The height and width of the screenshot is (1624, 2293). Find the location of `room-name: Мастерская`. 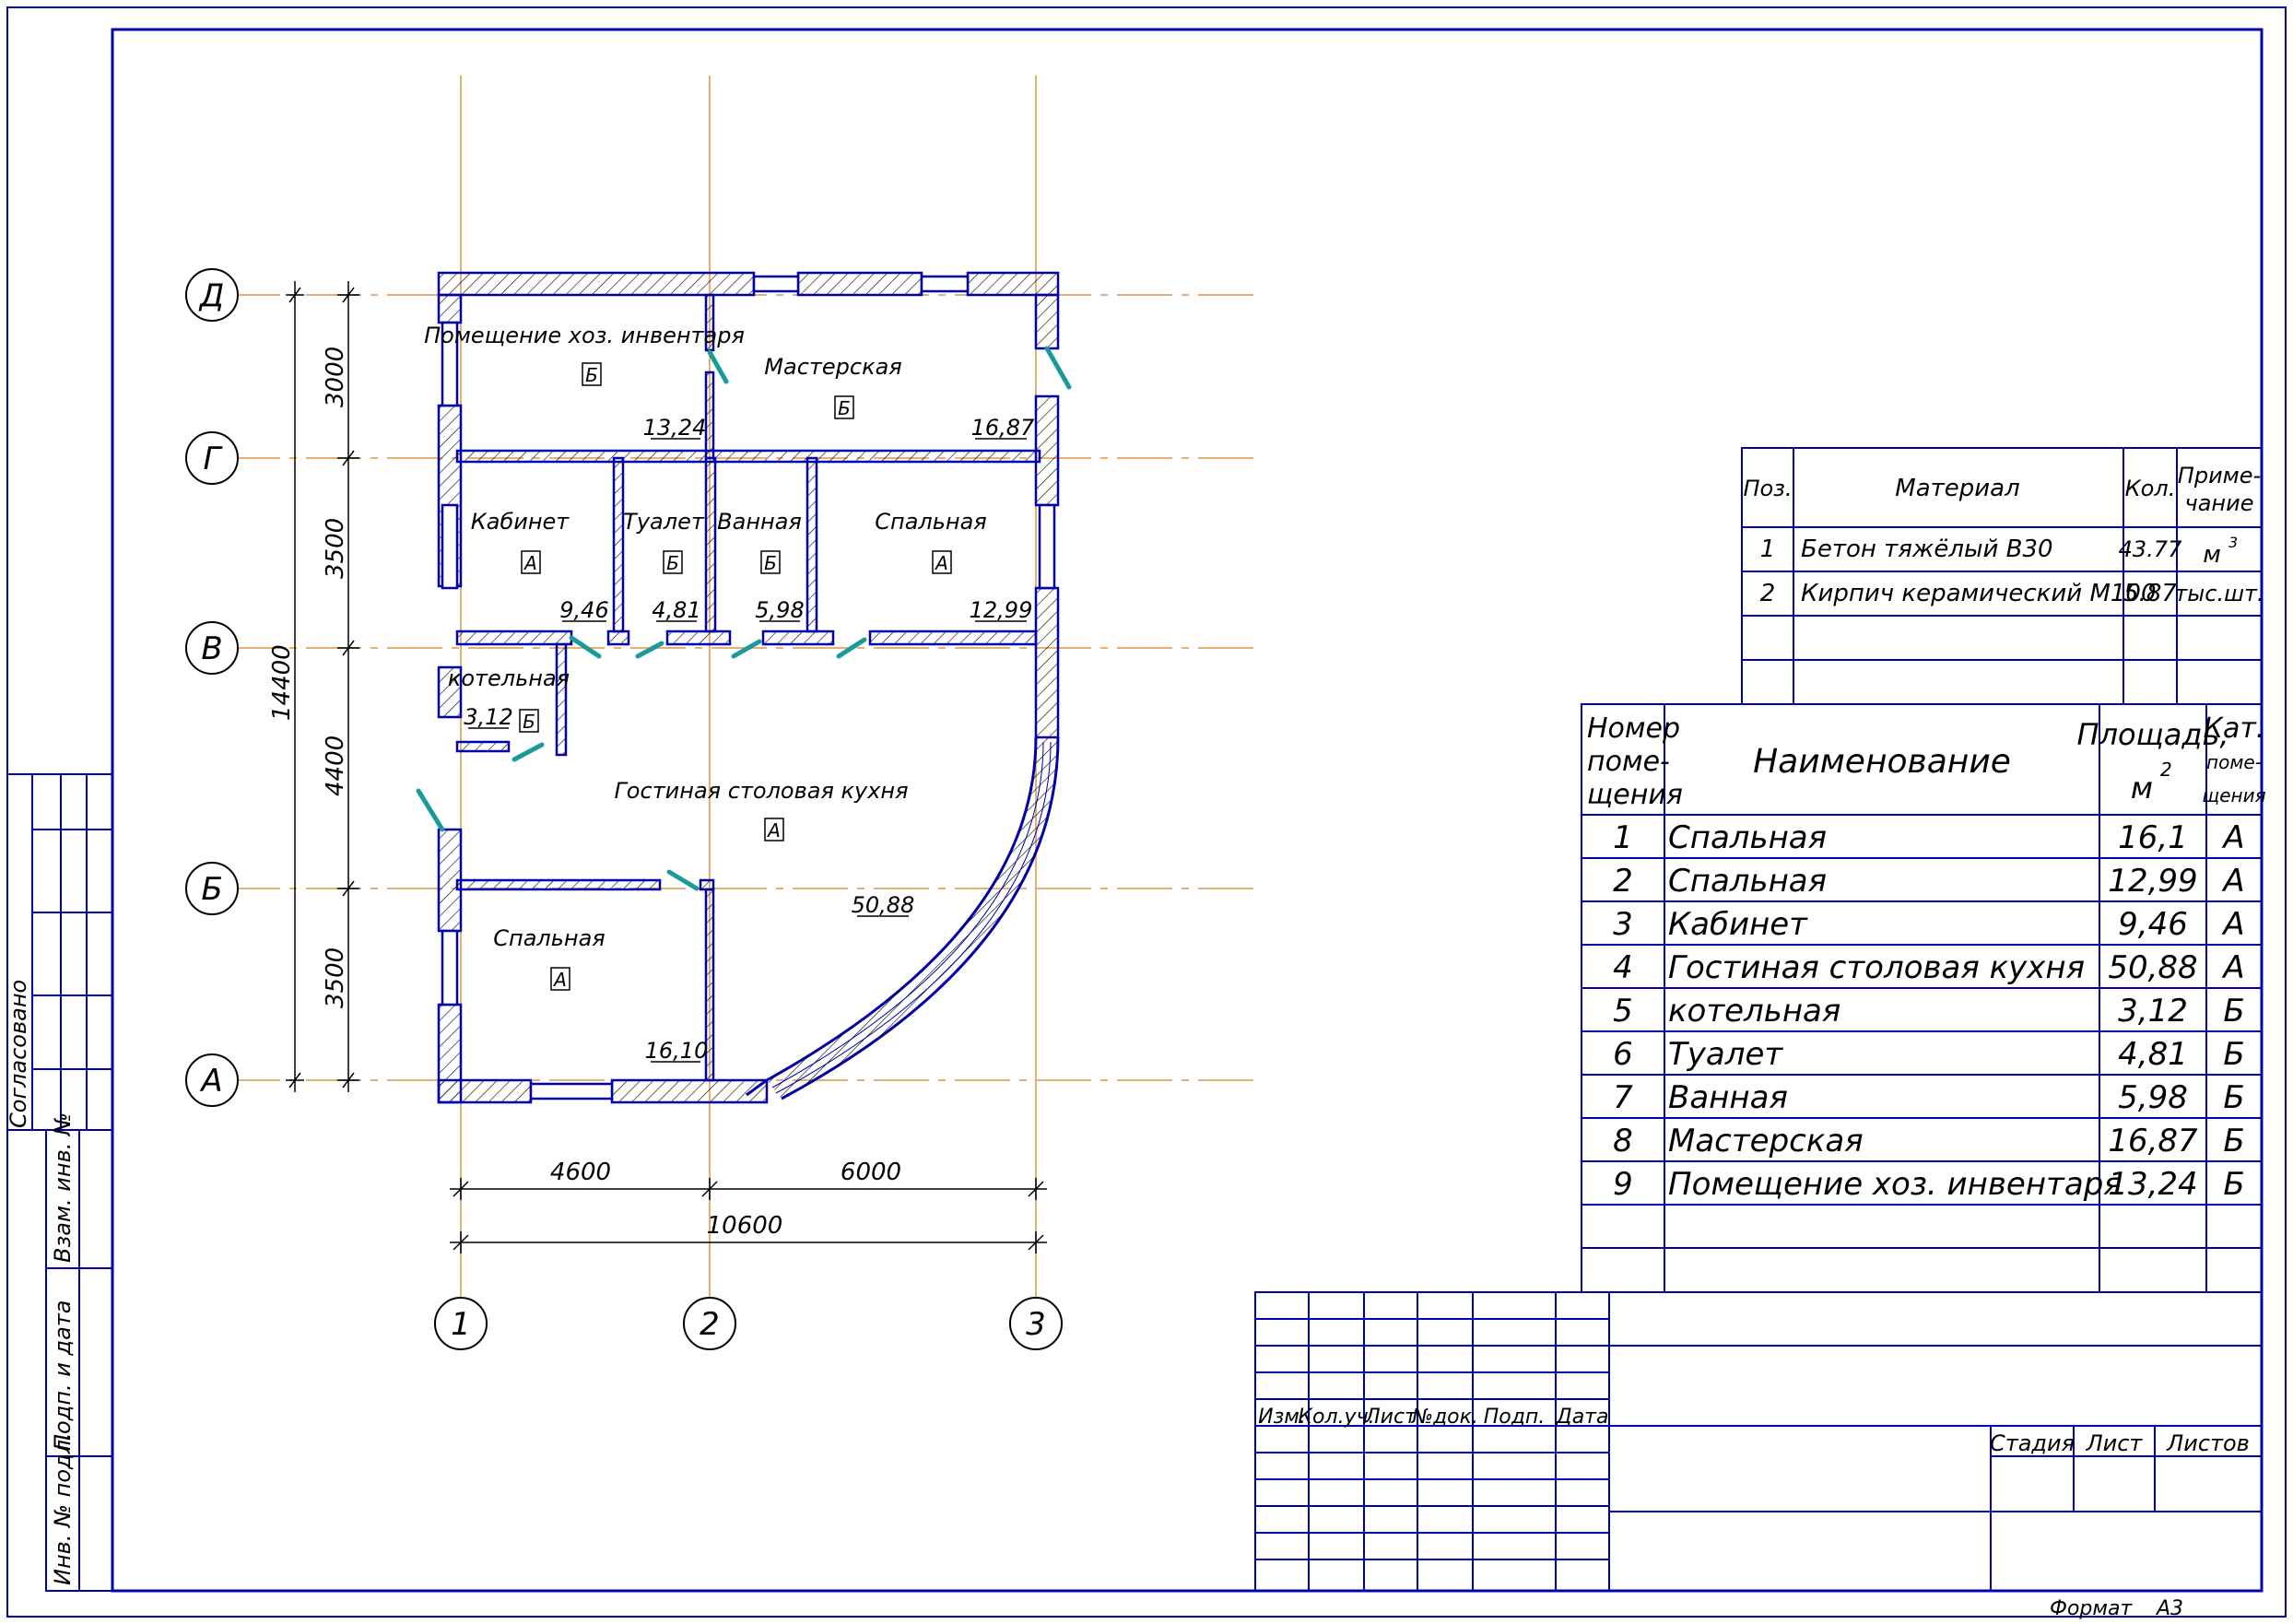

room-name: Мастерская is located at coordinates (832, 367).